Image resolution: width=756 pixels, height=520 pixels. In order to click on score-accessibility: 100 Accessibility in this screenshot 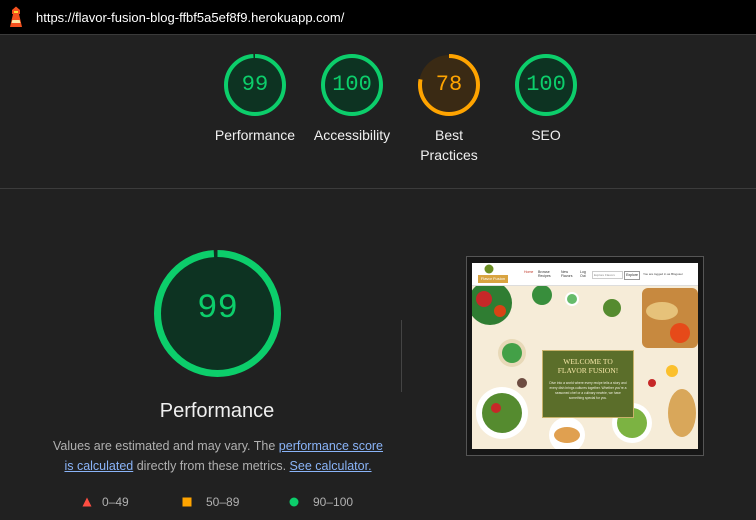, I will do `click(352, 98)`.